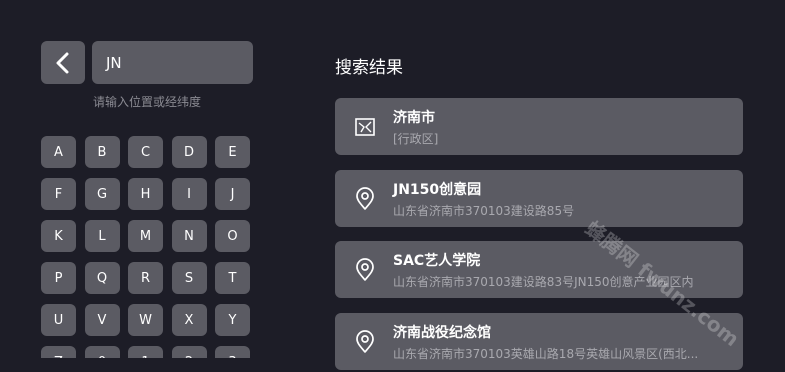  What do you see at coordinates (102, 152) in the screenshot?
I see `key-b: B` at bounding box center [102, 152].